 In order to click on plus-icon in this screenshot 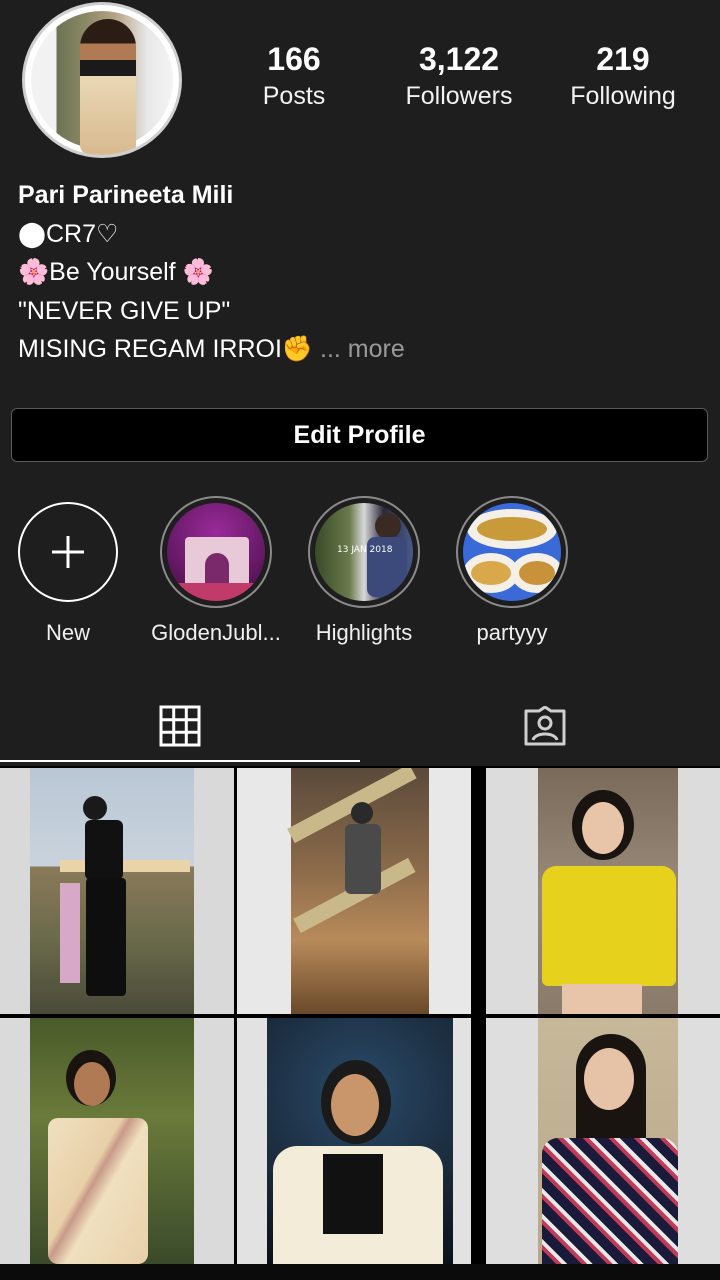, I will do `click(68, 552)`.